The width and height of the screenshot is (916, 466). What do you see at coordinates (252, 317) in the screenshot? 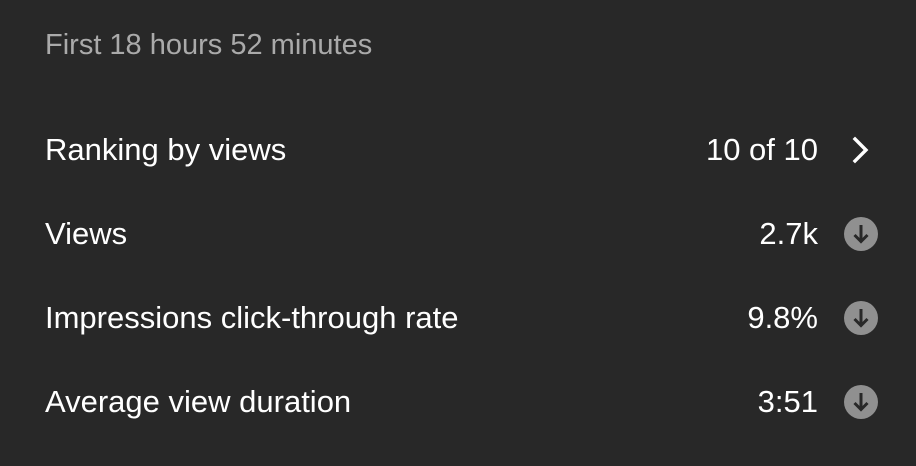
I see `metric-label-ctr: Impressions click-through rate` at bounding box center [252, 317].